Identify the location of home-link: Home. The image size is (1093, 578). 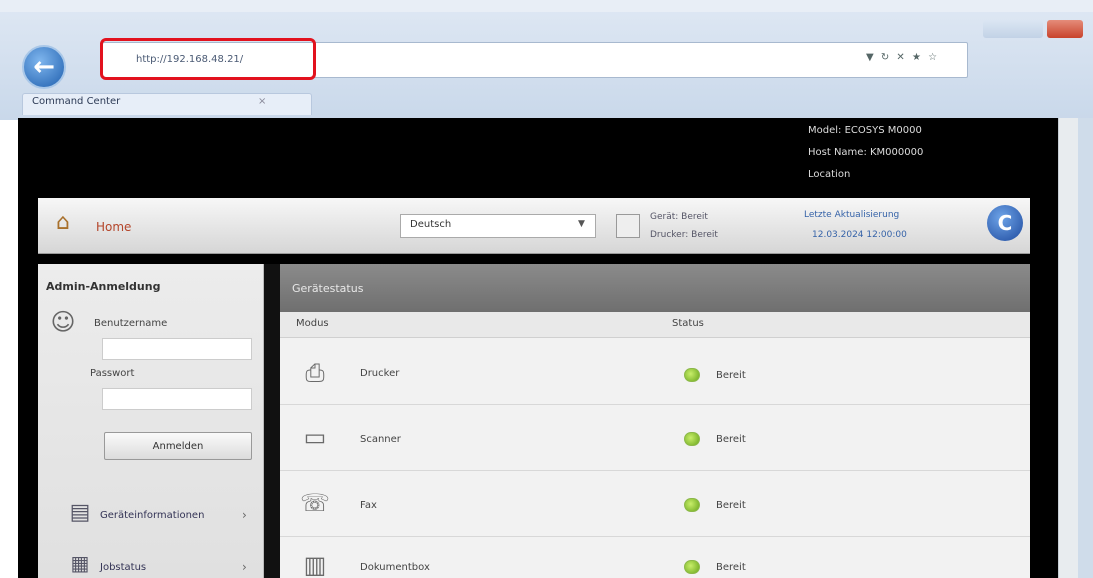
(113, 227).